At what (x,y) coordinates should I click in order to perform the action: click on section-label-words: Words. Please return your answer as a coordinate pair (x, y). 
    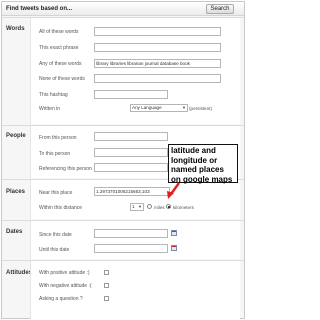
    Looking at the image, I should click on (15, 29).